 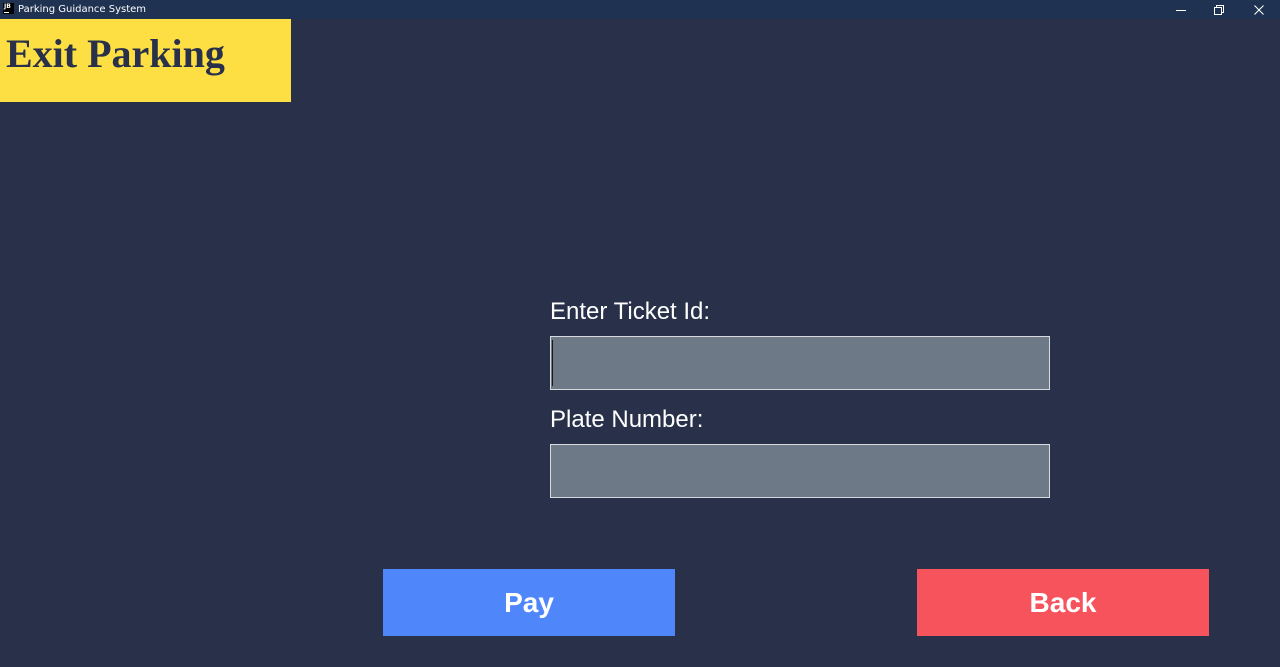 What do you see at coordinates (552, 363) in the screenshot?
I see `text-caret` at bounding box center [552, 363].